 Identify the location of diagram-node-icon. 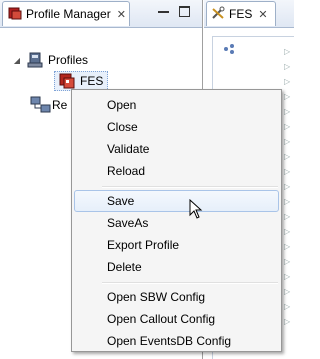
(229, 50).